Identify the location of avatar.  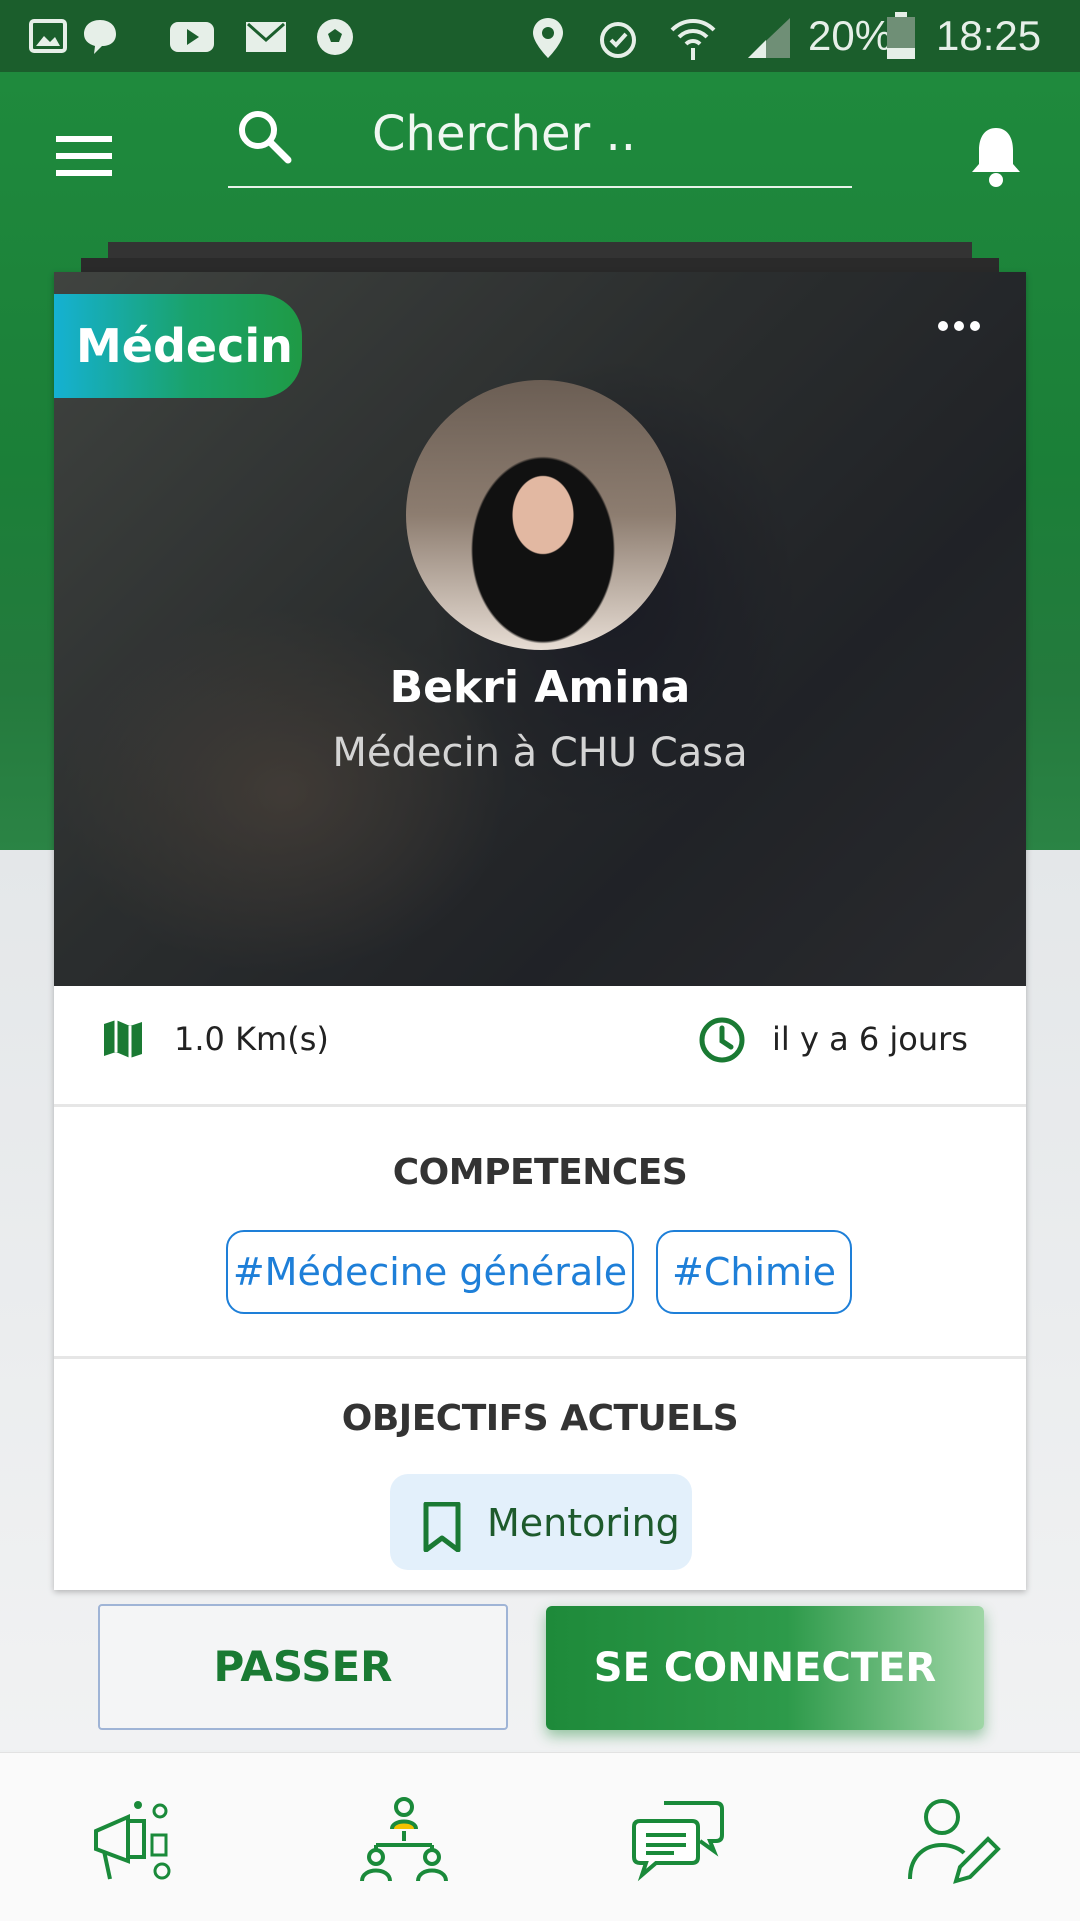
(541, 515).